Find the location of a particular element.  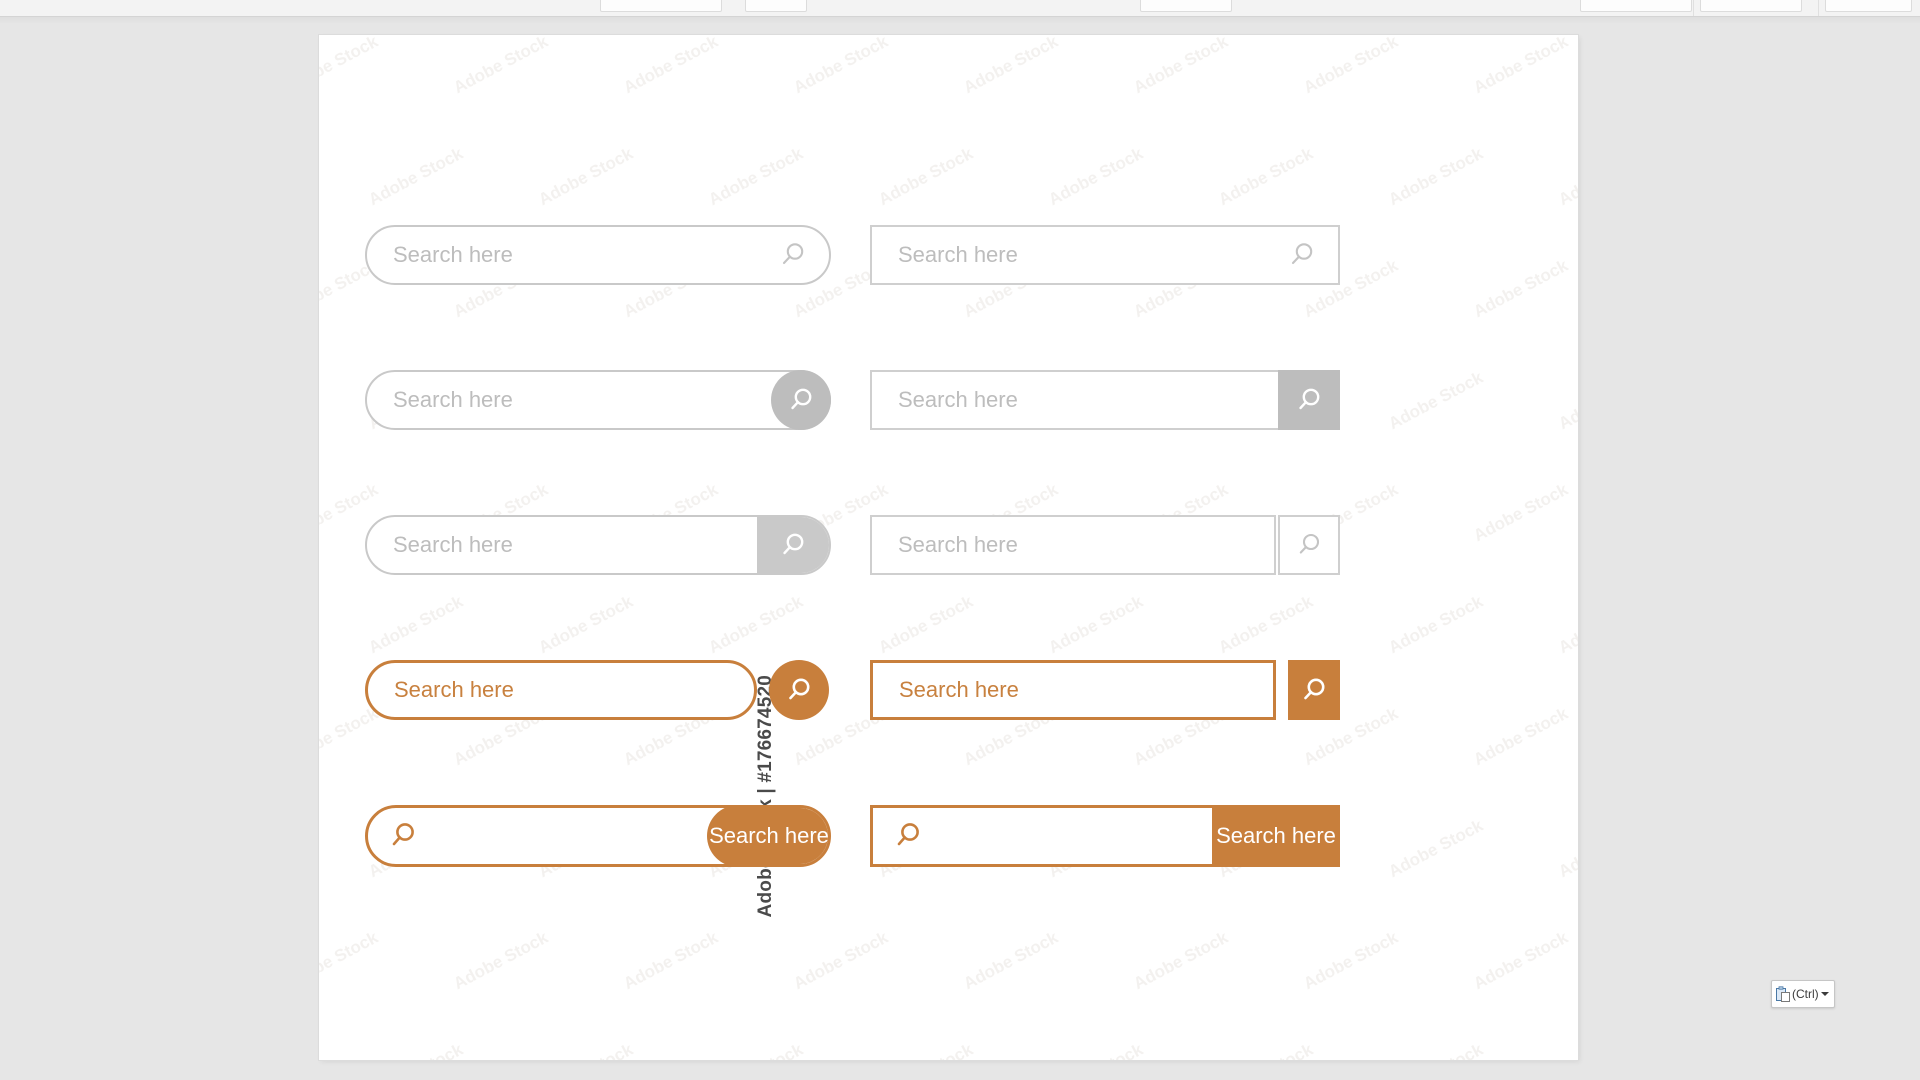

ribbon-shadow is located at coordinates (960, 20).